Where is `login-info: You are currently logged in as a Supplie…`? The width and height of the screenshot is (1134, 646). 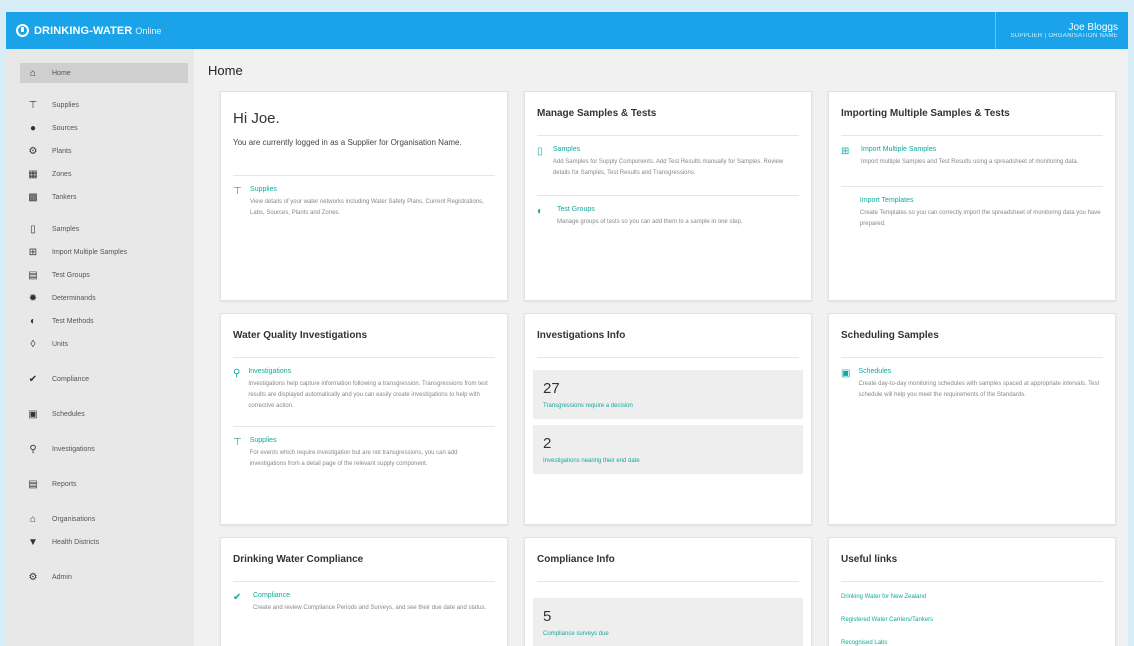 login-info: You are currently logged in as a Supplie… is located at coordinates (347, 142).